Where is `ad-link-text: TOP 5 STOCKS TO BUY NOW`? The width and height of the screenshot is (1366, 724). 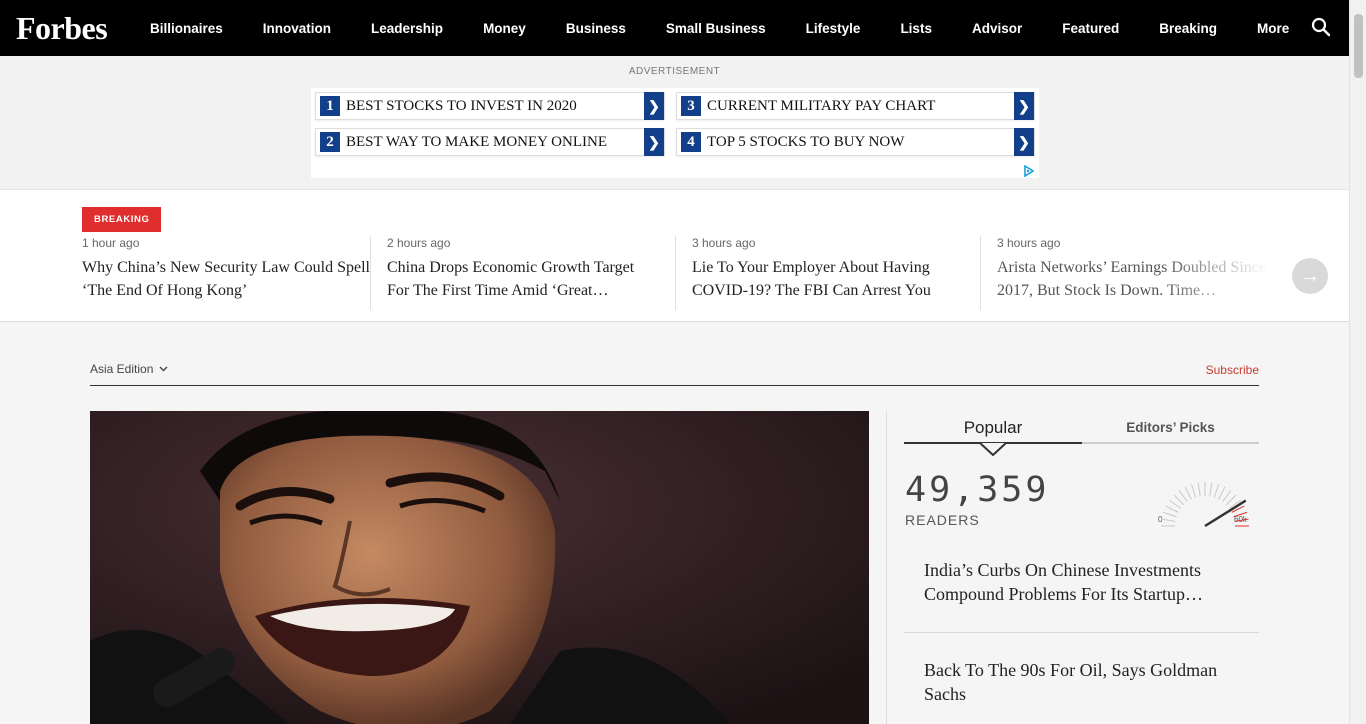
ad-link-text: TOP 5 STOCKS TO BUY NOW is located at coordinates (806, 141).